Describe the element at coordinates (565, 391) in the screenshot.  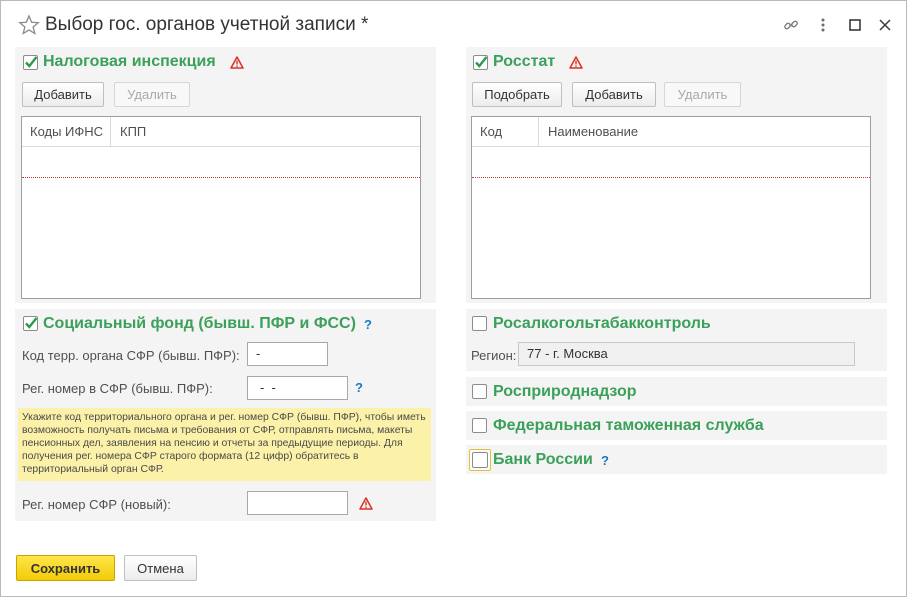
I see `rosprirod-title: Росприроднадзор` at that location.